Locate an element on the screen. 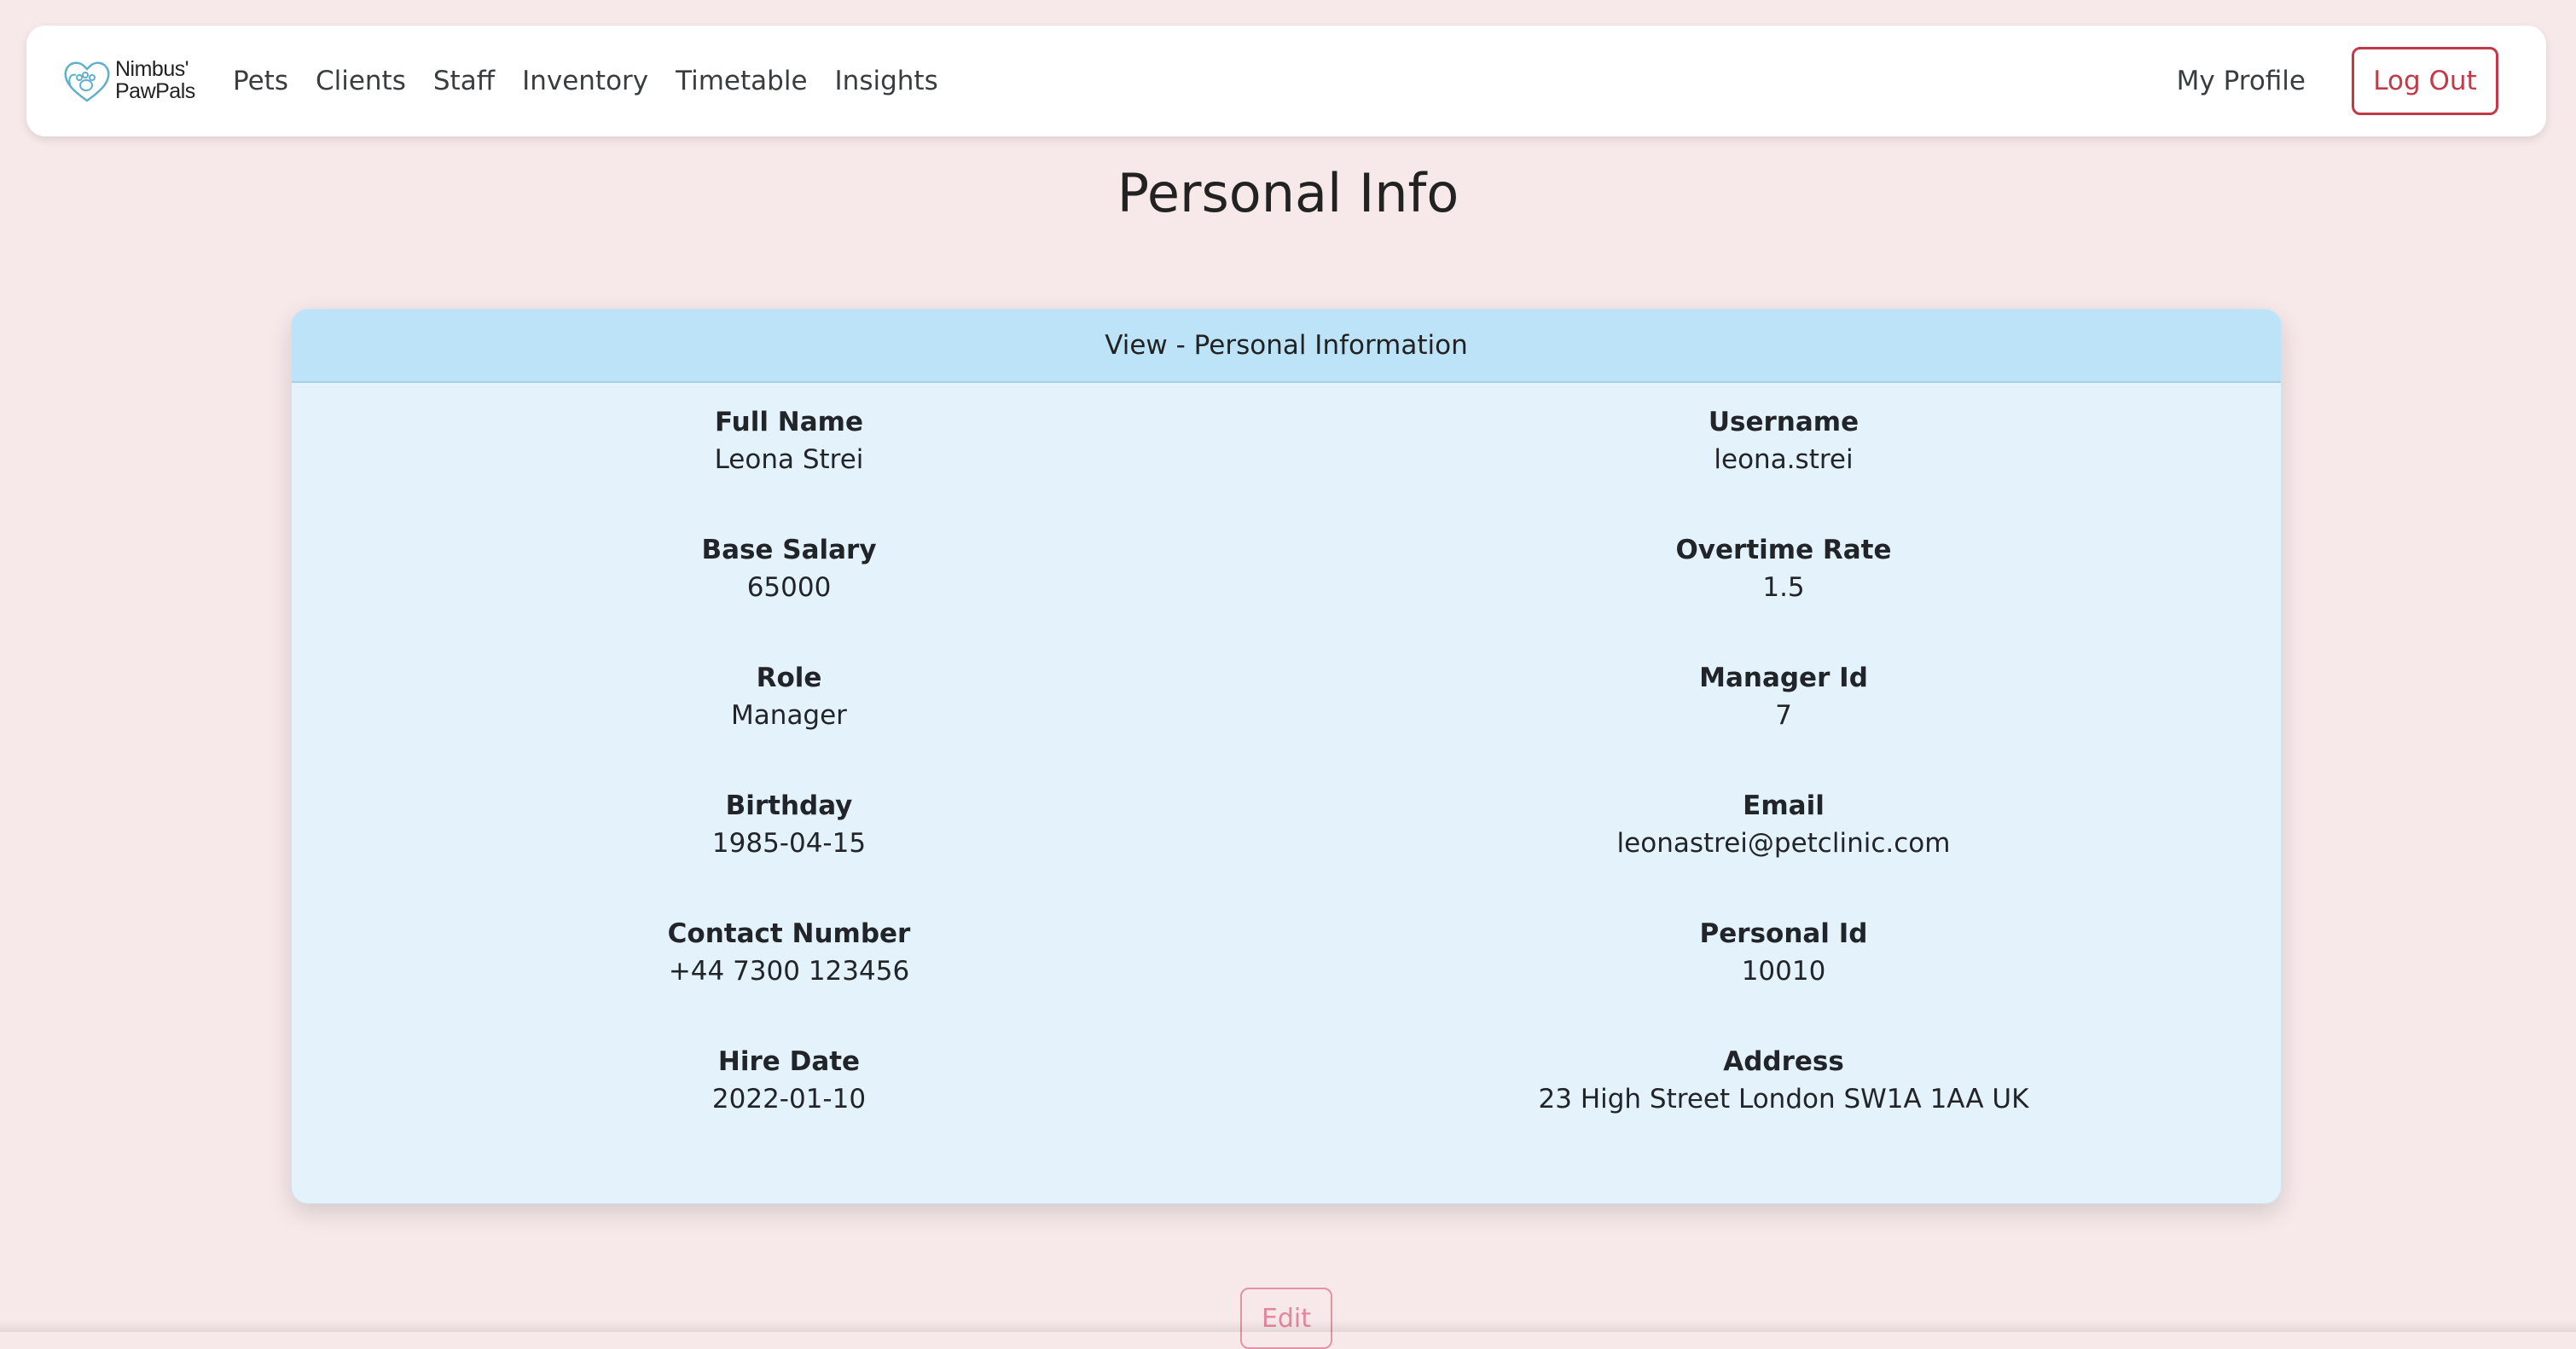  edit-button: Edit is located at coordinates (1286, 1318).